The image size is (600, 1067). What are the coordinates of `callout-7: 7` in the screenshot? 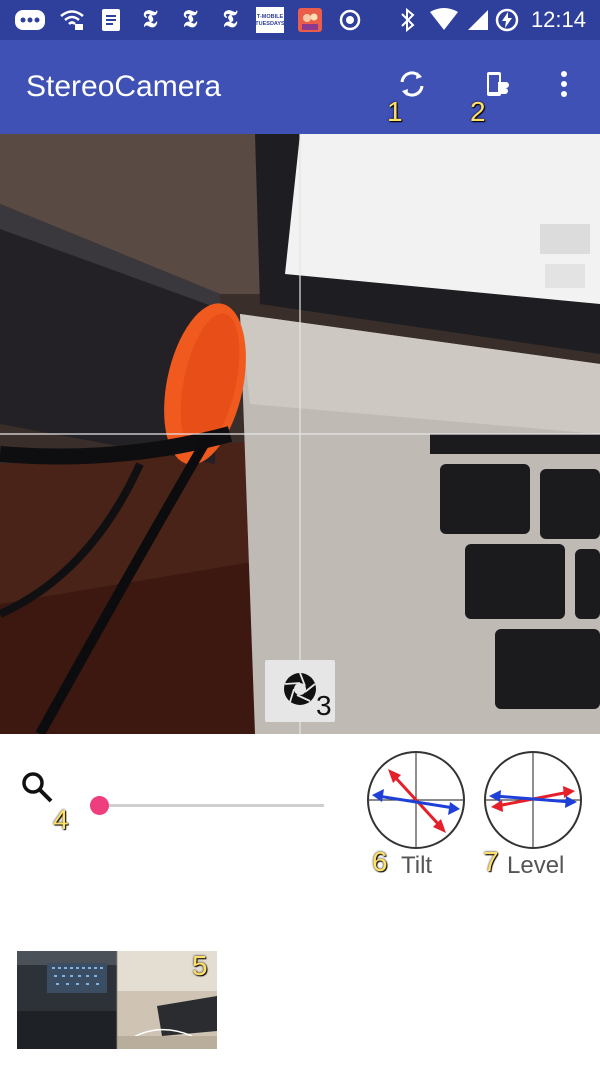 It's located at (491, 861).